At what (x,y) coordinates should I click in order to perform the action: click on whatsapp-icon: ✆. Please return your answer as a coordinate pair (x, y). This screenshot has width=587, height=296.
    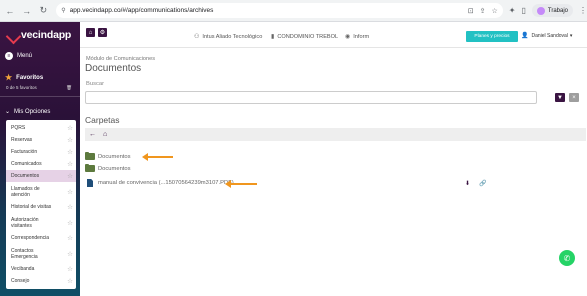
    Looking at the image, I should click on (567, 258).